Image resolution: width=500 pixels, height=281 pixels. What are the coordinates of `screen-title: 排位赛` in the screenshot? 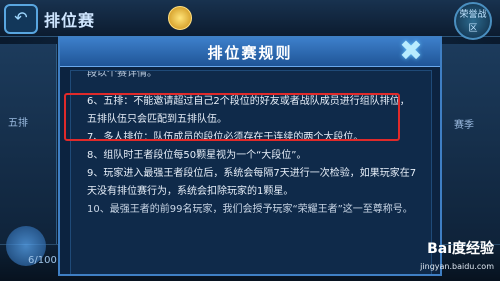 It's located at (70, 20).